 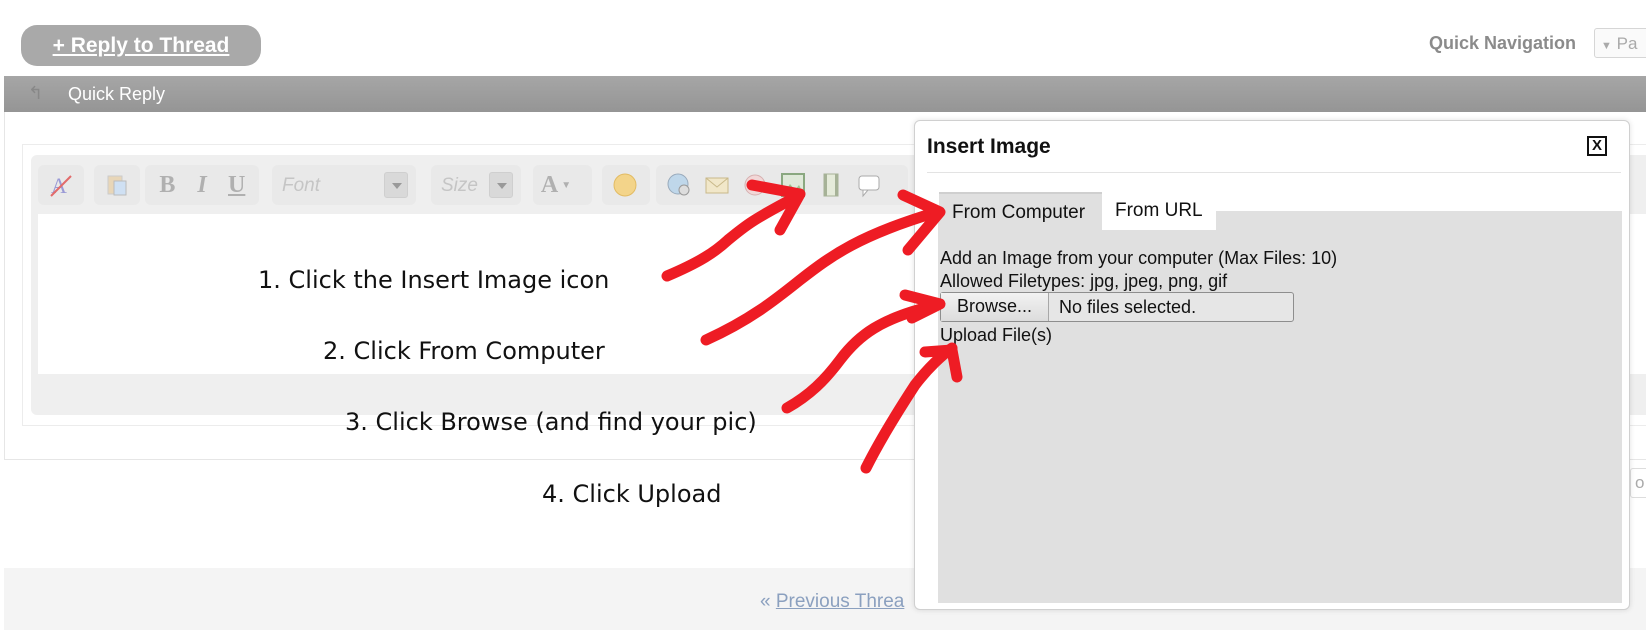 What do you see at coordinates (464, 351) in the screenshot?
I see `instruction-step-2: 2. Click From Computer` at bounding box center [464, 351].